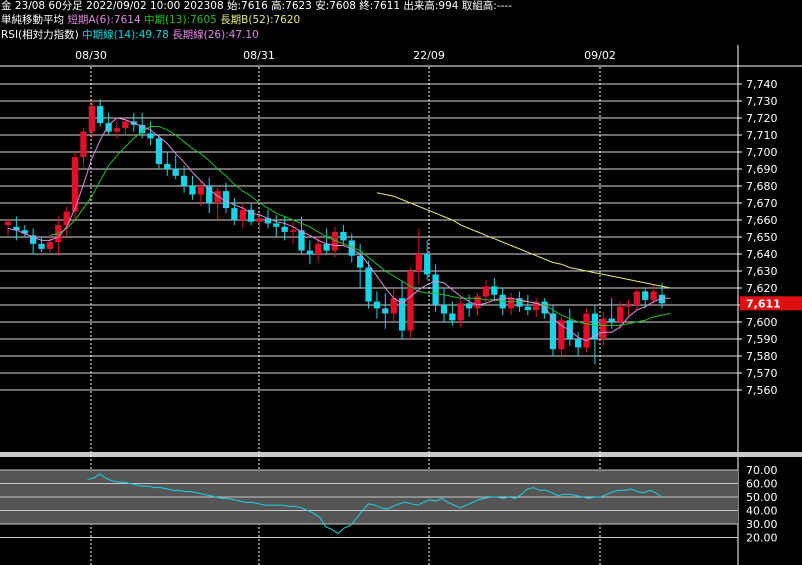 The width and height of the screenshot is (802, 565). I want to click on rsi-y-tick-label: 40.00, so click(762, 511).